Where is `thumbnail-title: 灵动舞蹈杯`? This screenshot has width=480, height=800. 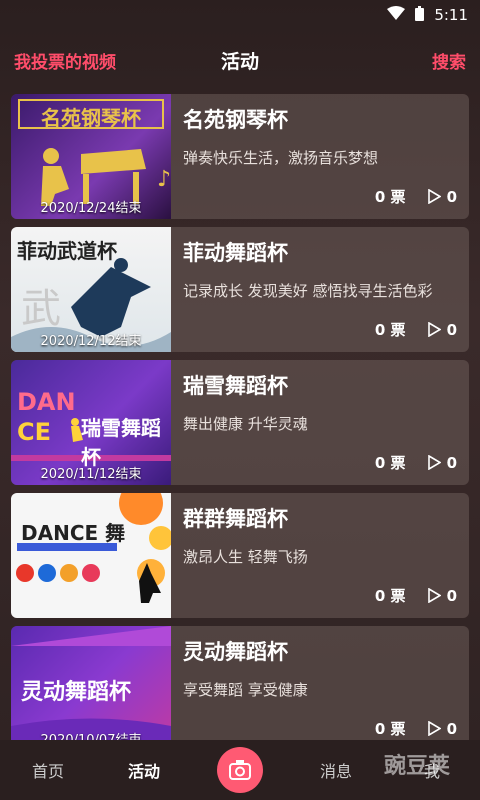
thumbnail-title: 灵动舞蹈杯 is located at coordinates (76, 692).